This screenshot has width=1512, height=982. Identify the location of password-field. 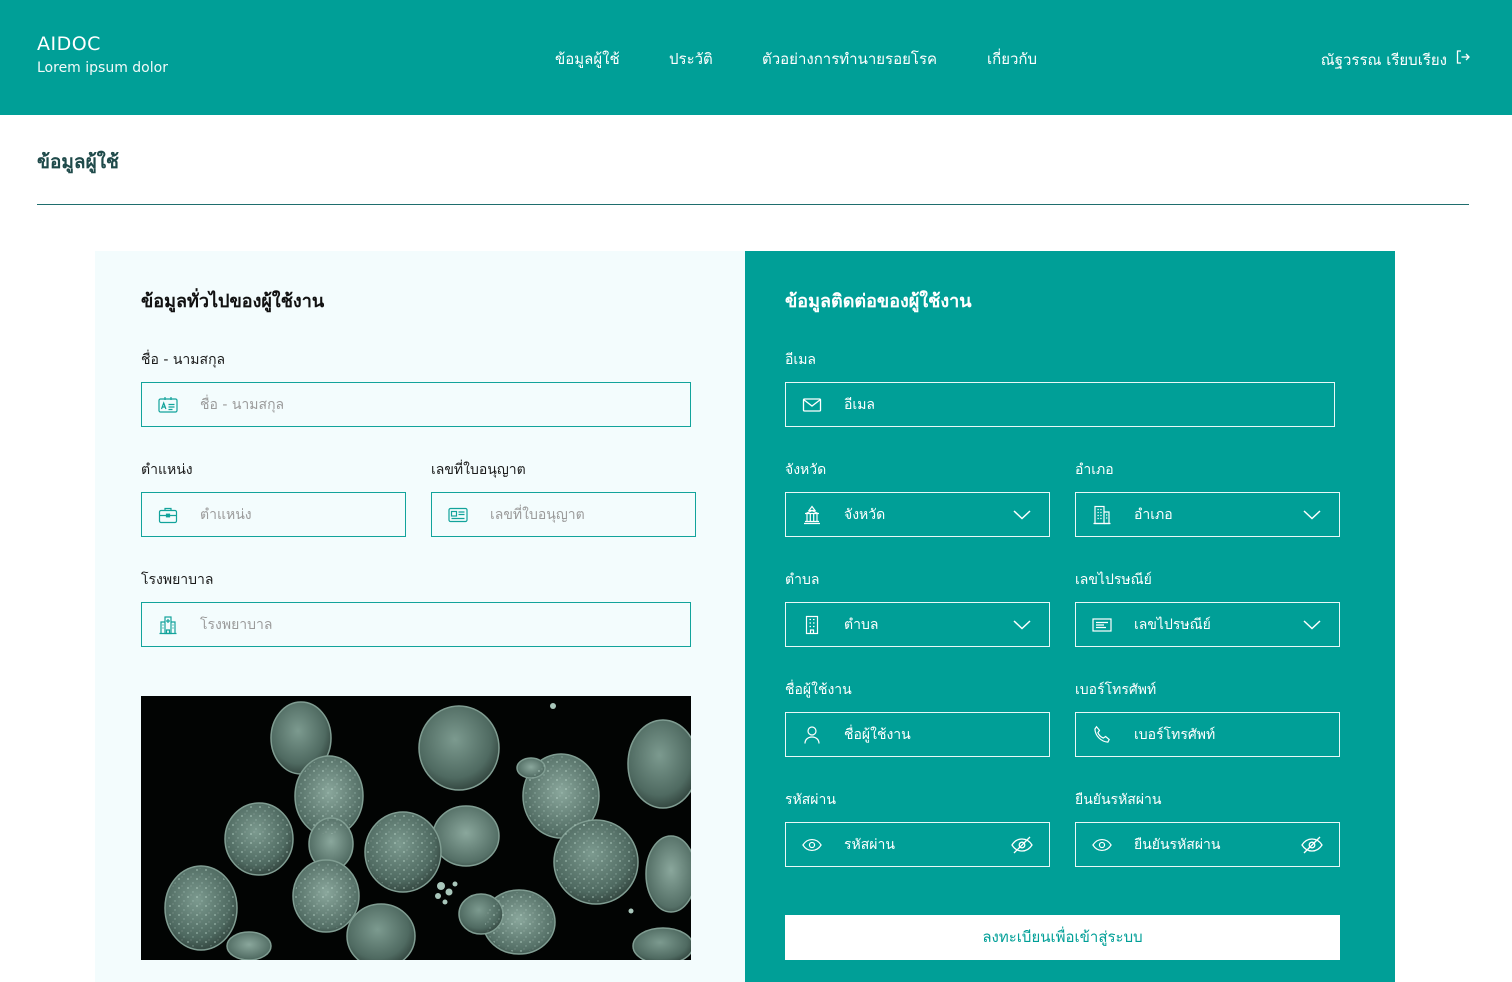
(917, 844).